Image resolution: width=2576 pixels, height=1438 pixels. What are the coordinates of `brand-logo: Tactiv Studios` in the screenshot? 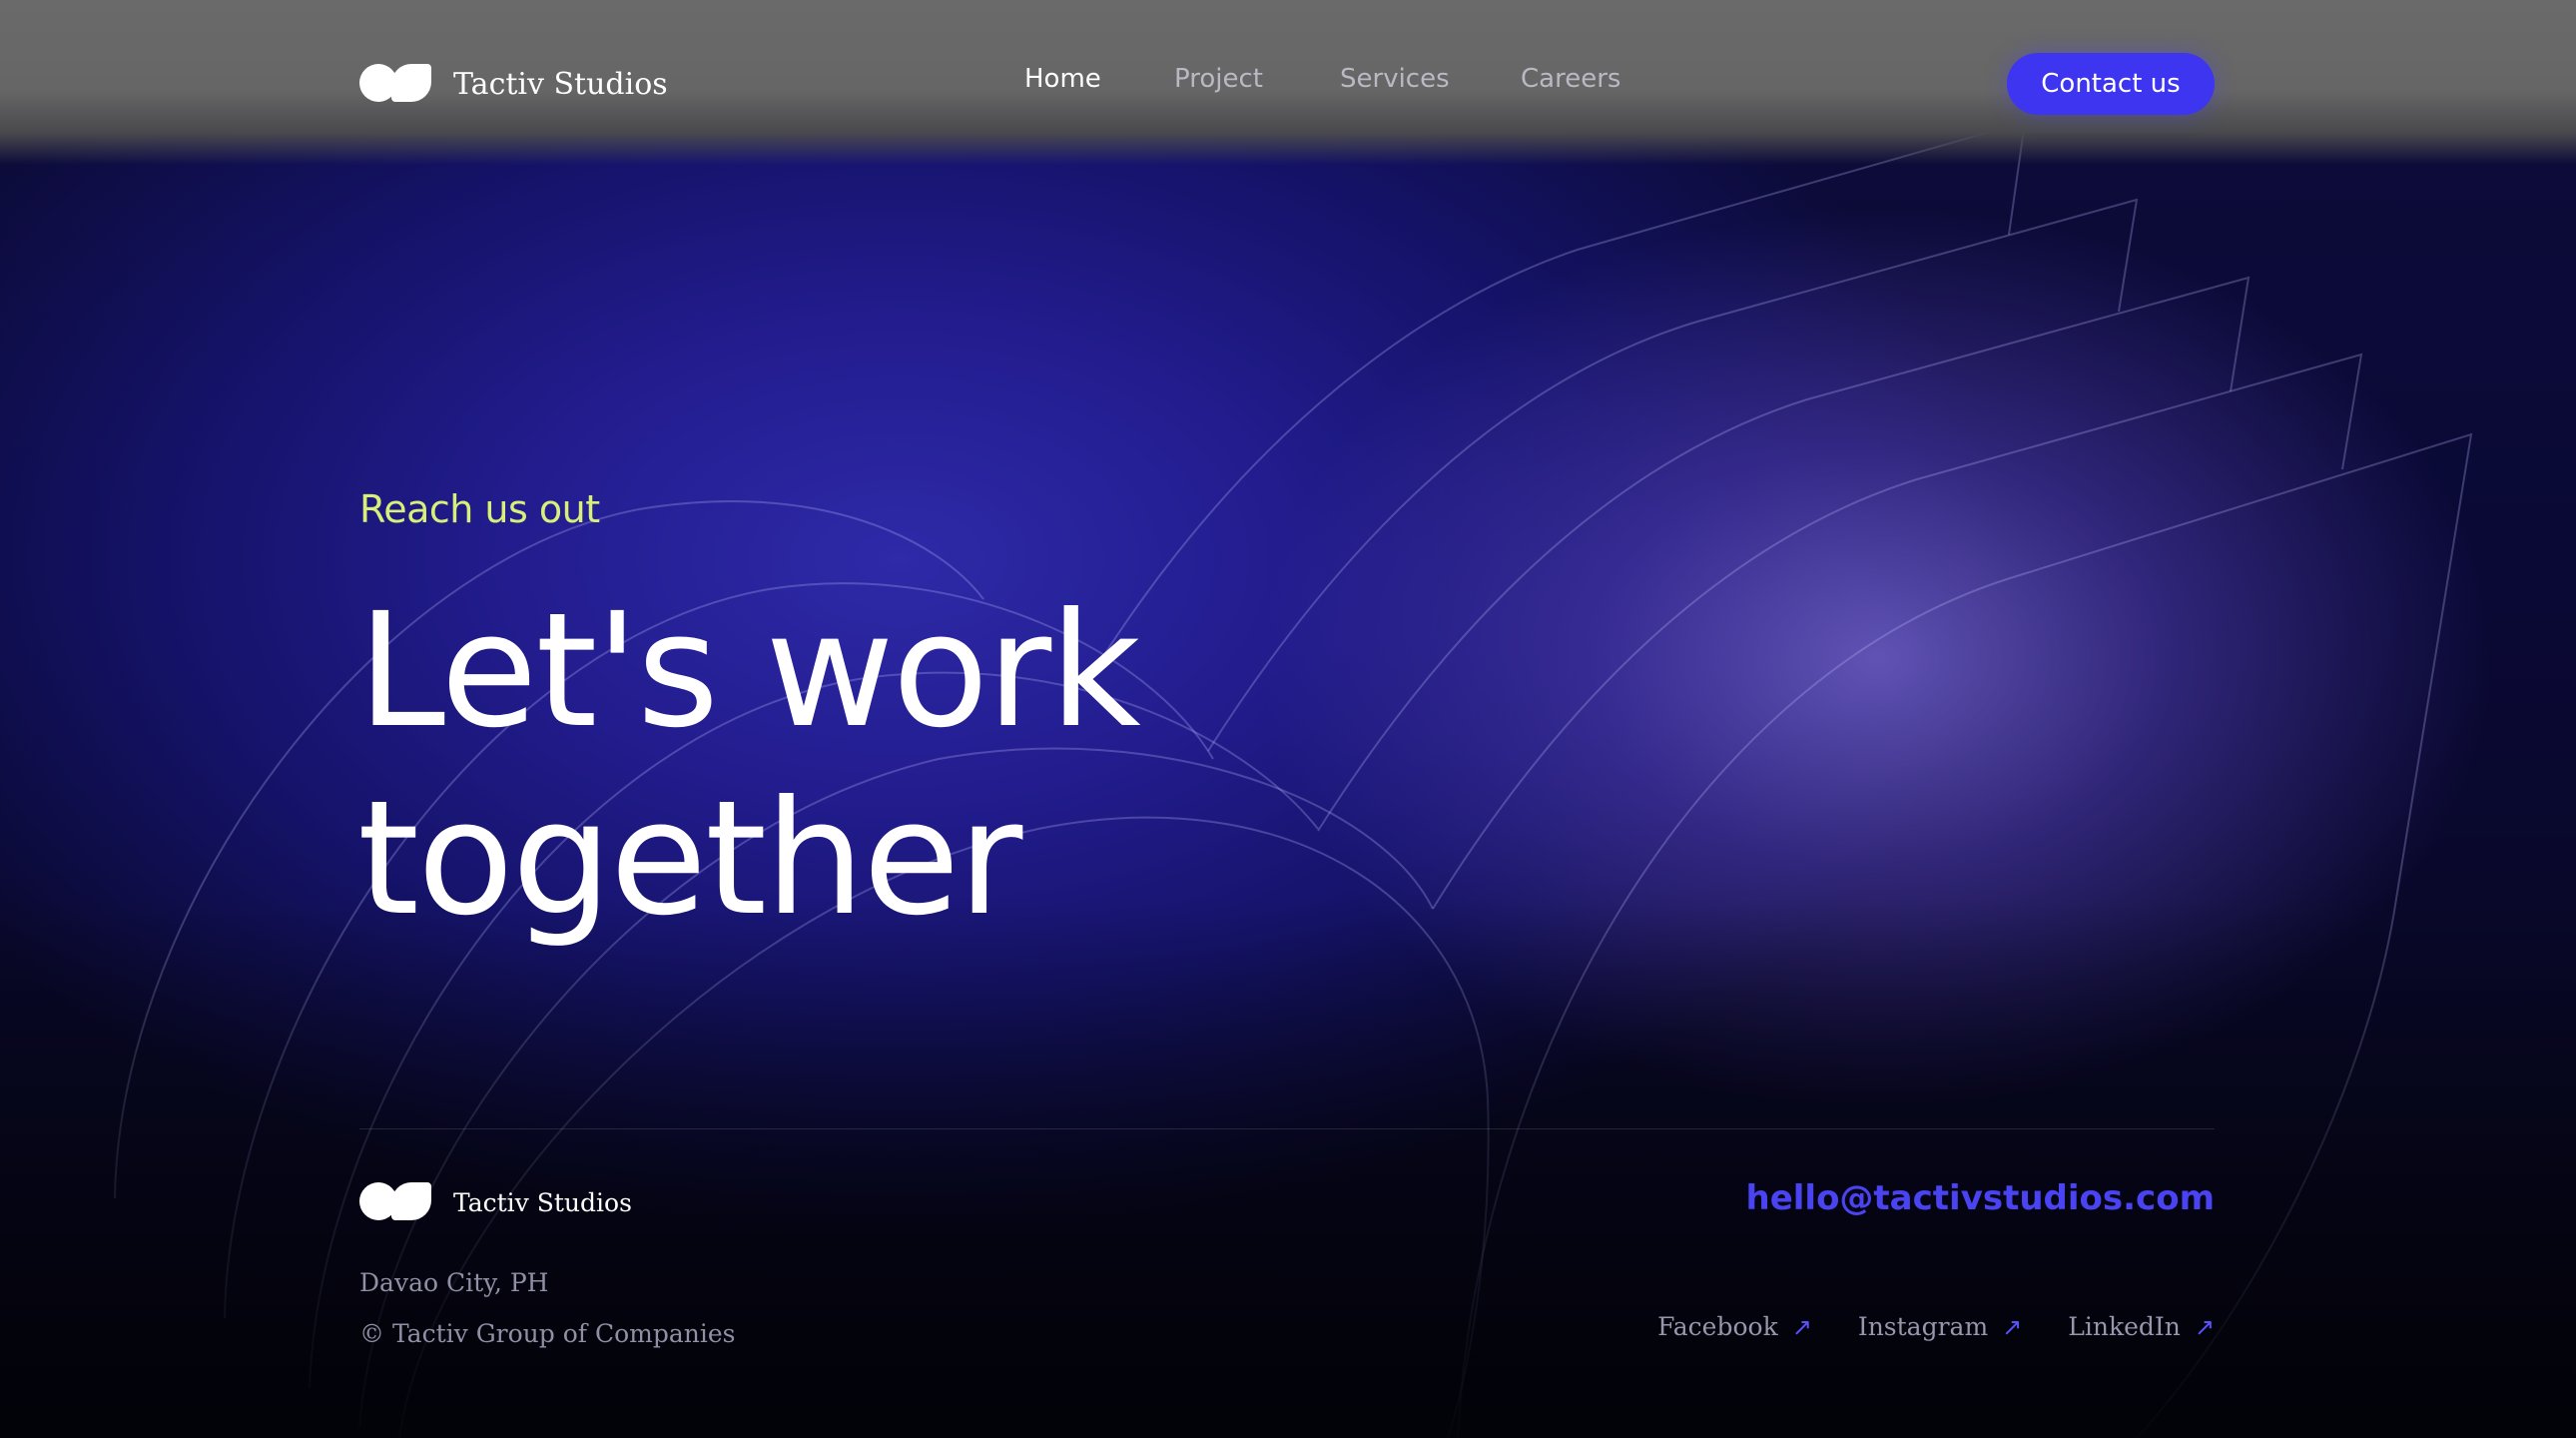 It's located at (513, 84).